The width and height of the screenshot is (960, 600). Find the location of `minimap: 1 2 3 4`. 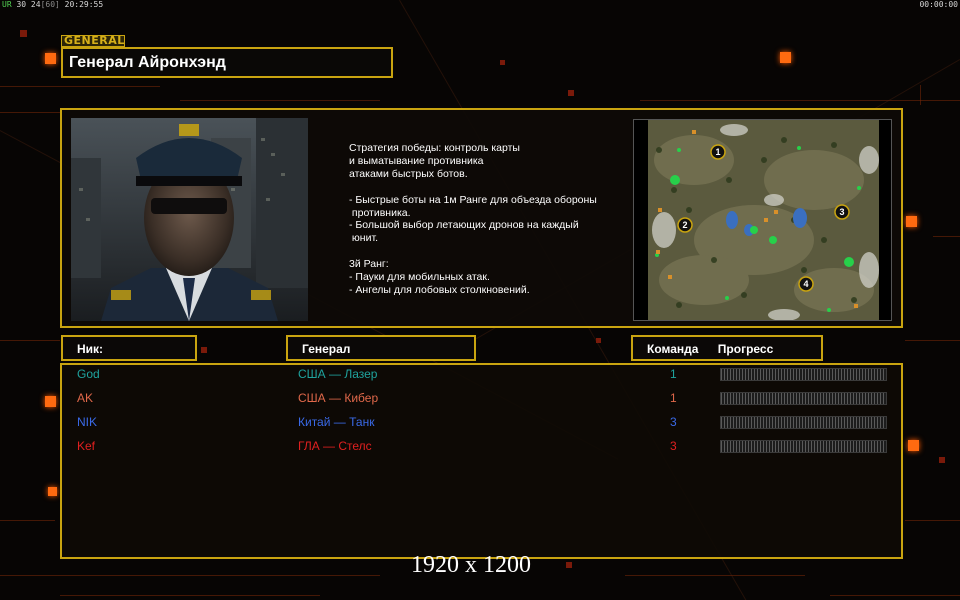

minimap: 1 2 3 4 is located at coordinates (762, 220).